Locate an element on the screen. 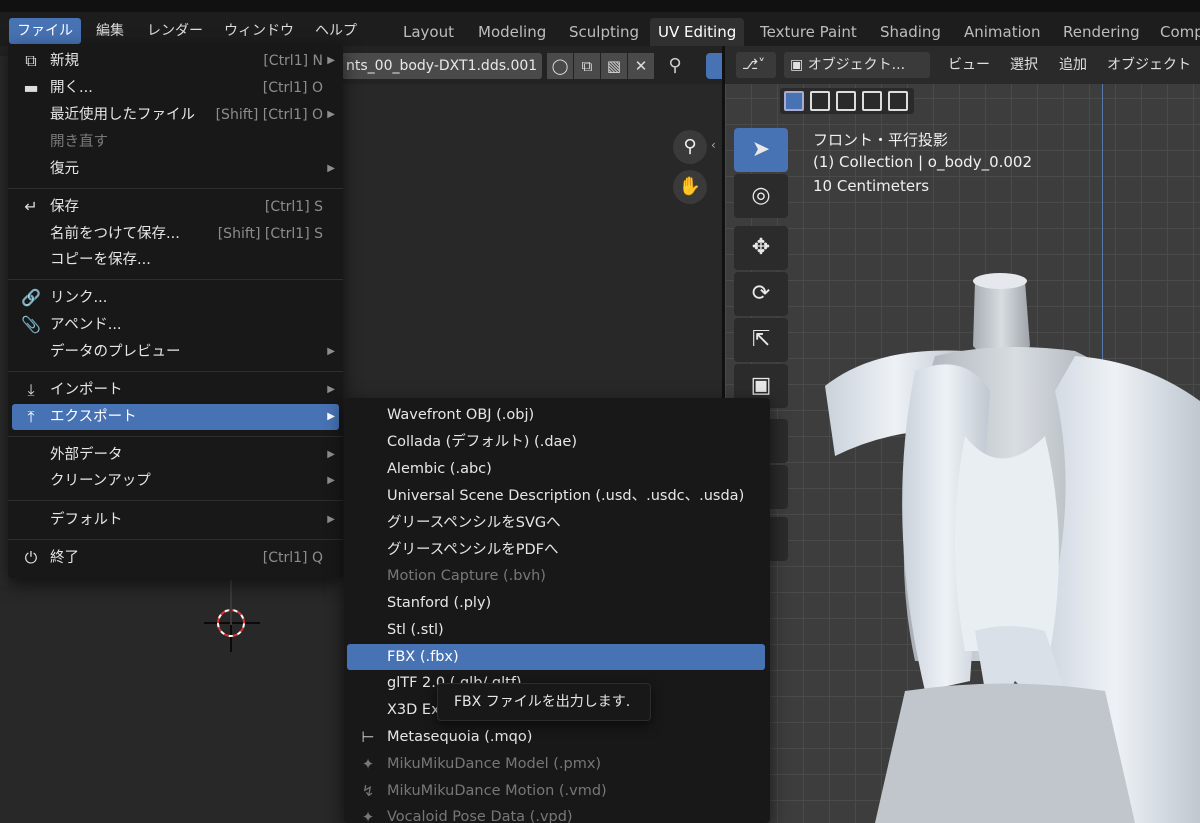 The width and height of the screenshot is (1200, 823). export-icon: ⤒ is located at coordinates (31, 416).